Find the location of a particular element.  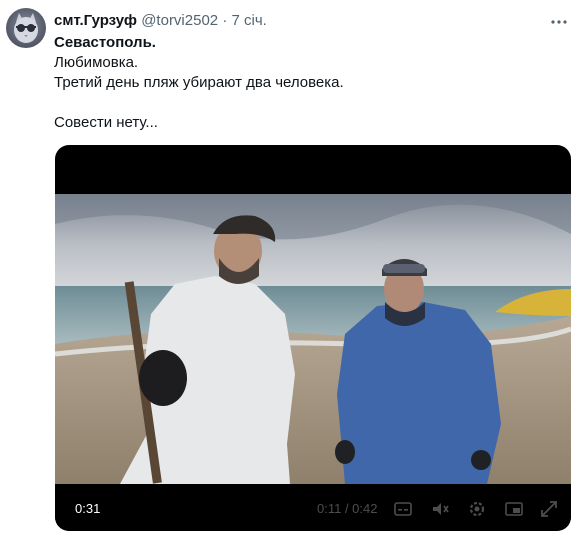

volume-icon is located at coordinates (440, 509).